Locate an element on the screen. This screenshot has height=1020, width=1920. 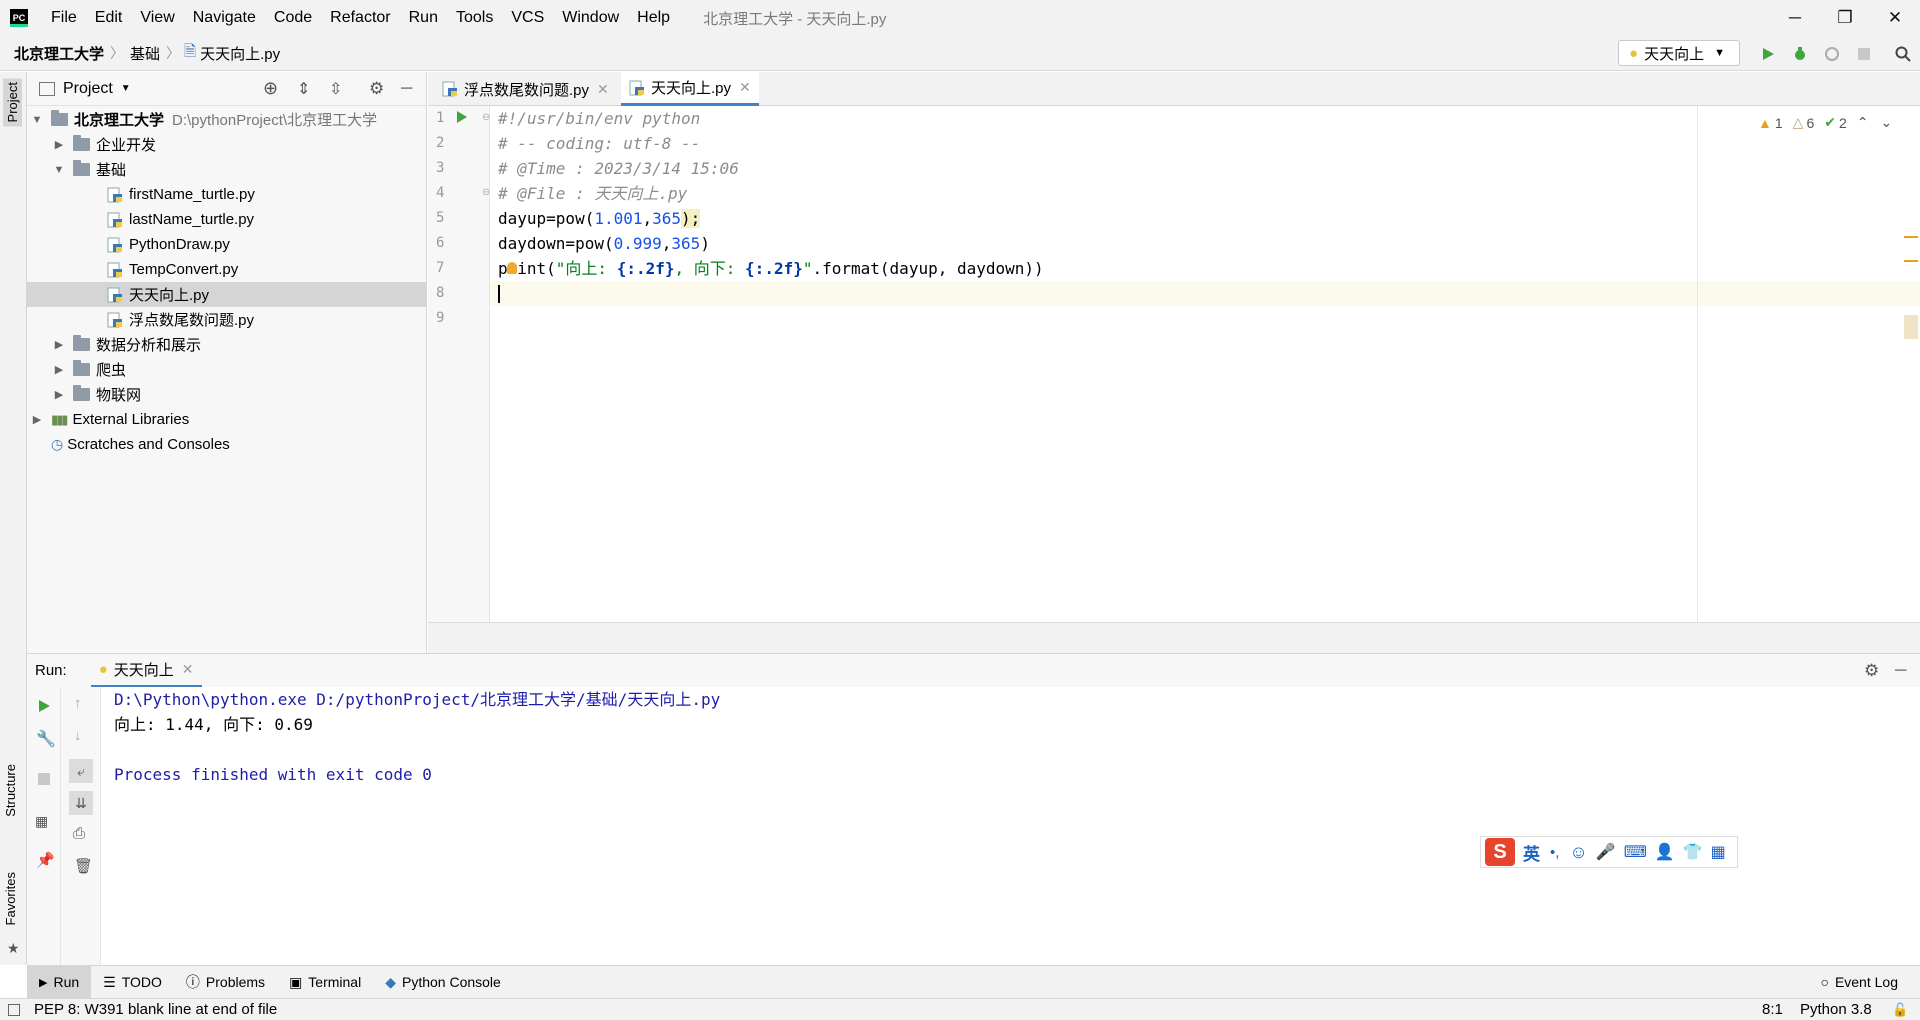
user-icon: 👤 is located at coordinates (1665, 852).